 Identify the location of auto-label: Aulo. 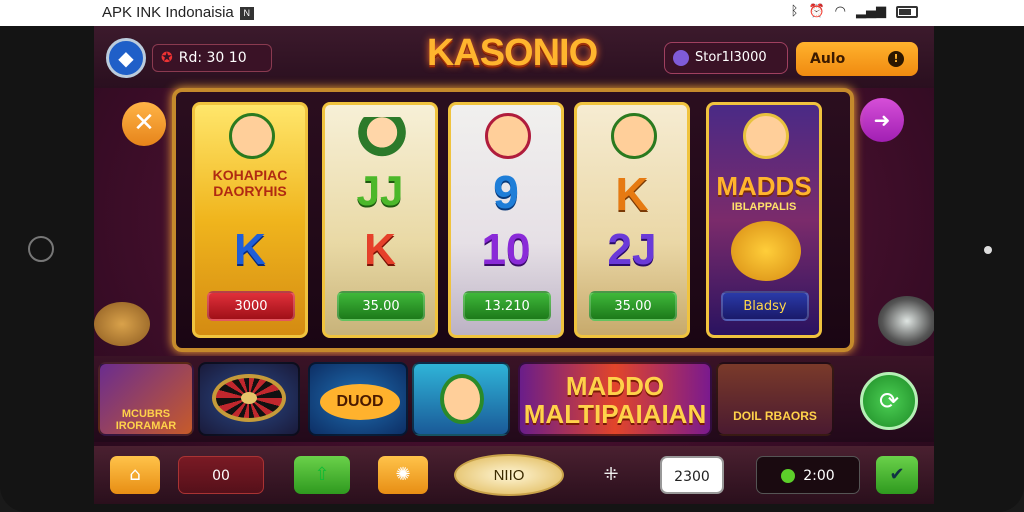
(828, 59).